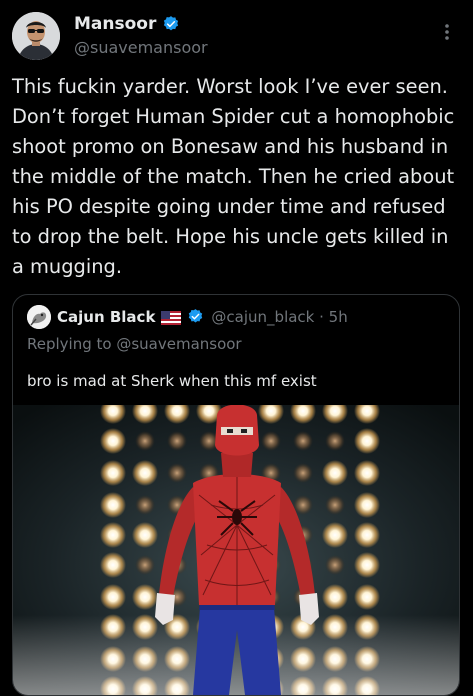  I want to click on author-display-name: Mansoor, so click(115, 24).